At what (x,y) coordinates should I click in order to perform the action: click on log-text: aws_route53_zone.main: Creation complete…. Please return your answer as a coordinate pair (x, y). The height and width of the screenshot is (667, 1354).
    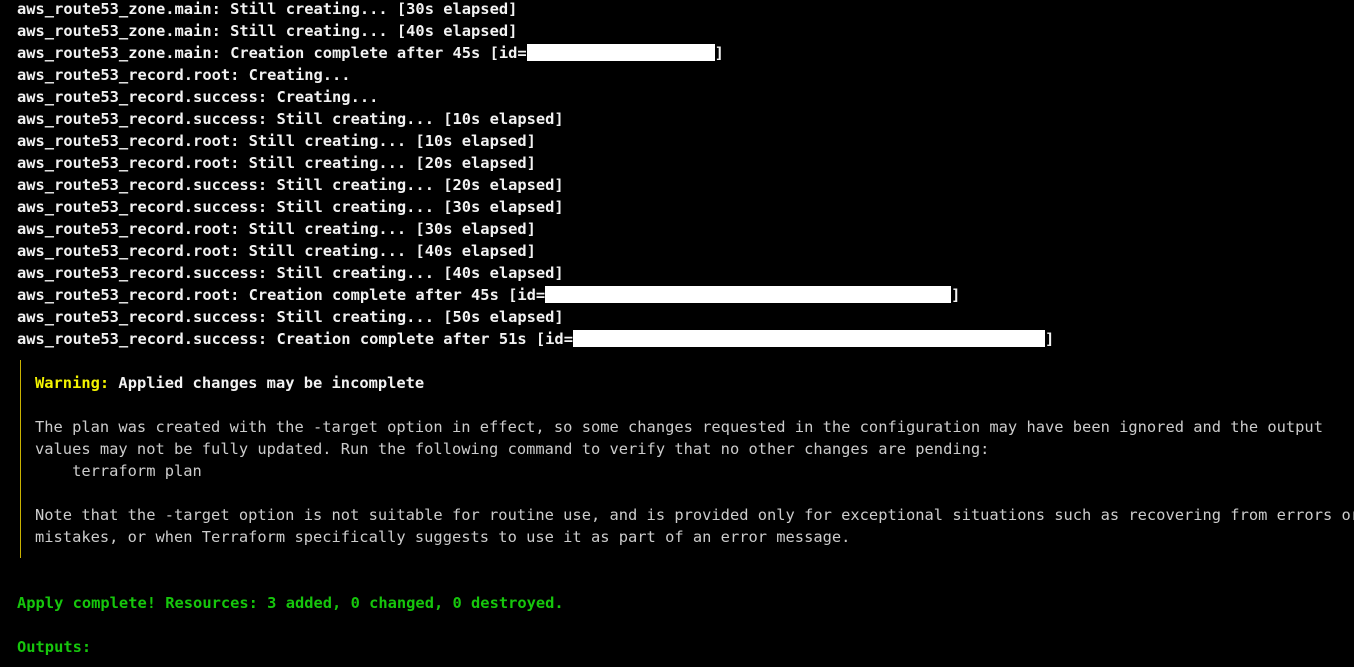
    Looking at the image, I should click on (272, 53).